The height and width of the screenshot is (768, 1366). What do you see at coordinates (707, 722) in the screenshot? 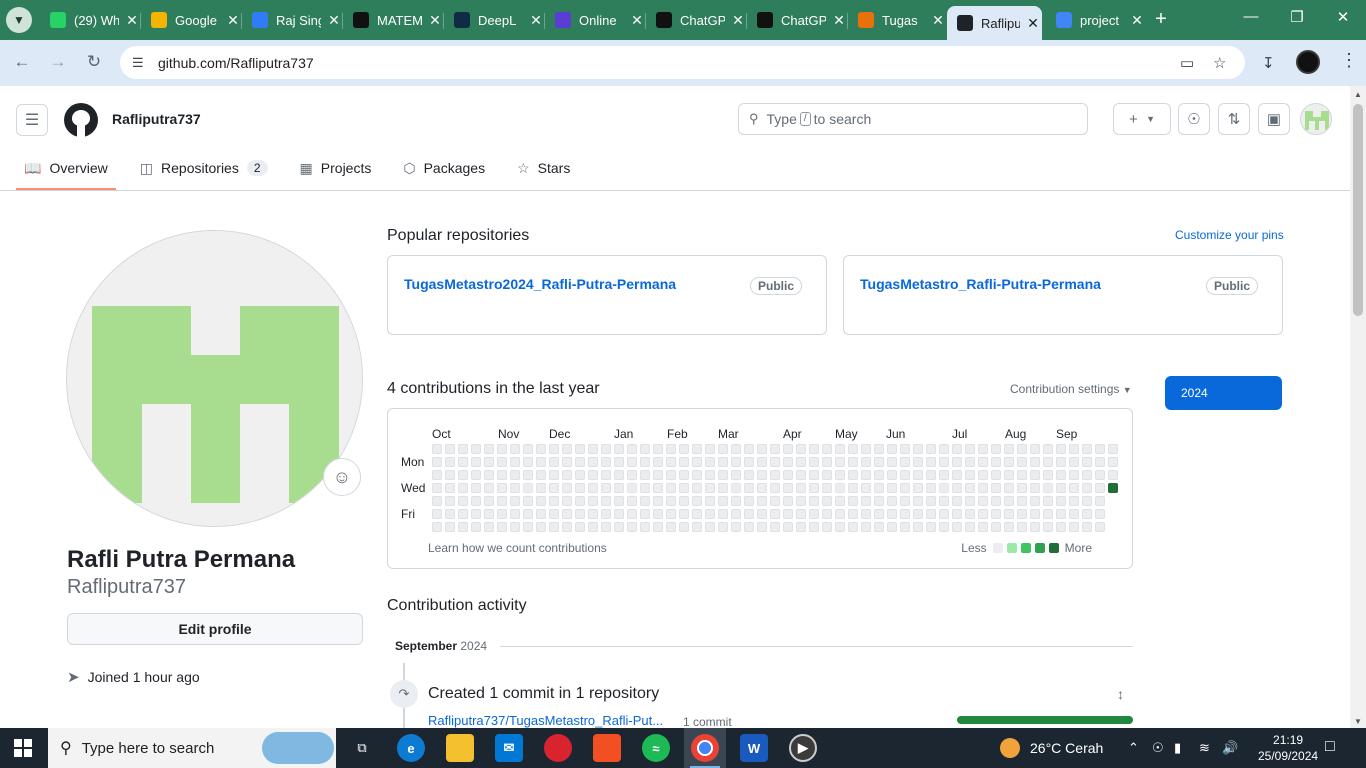
I see `activity-commit-count: 1 commit` at bounding box center [707, 722].